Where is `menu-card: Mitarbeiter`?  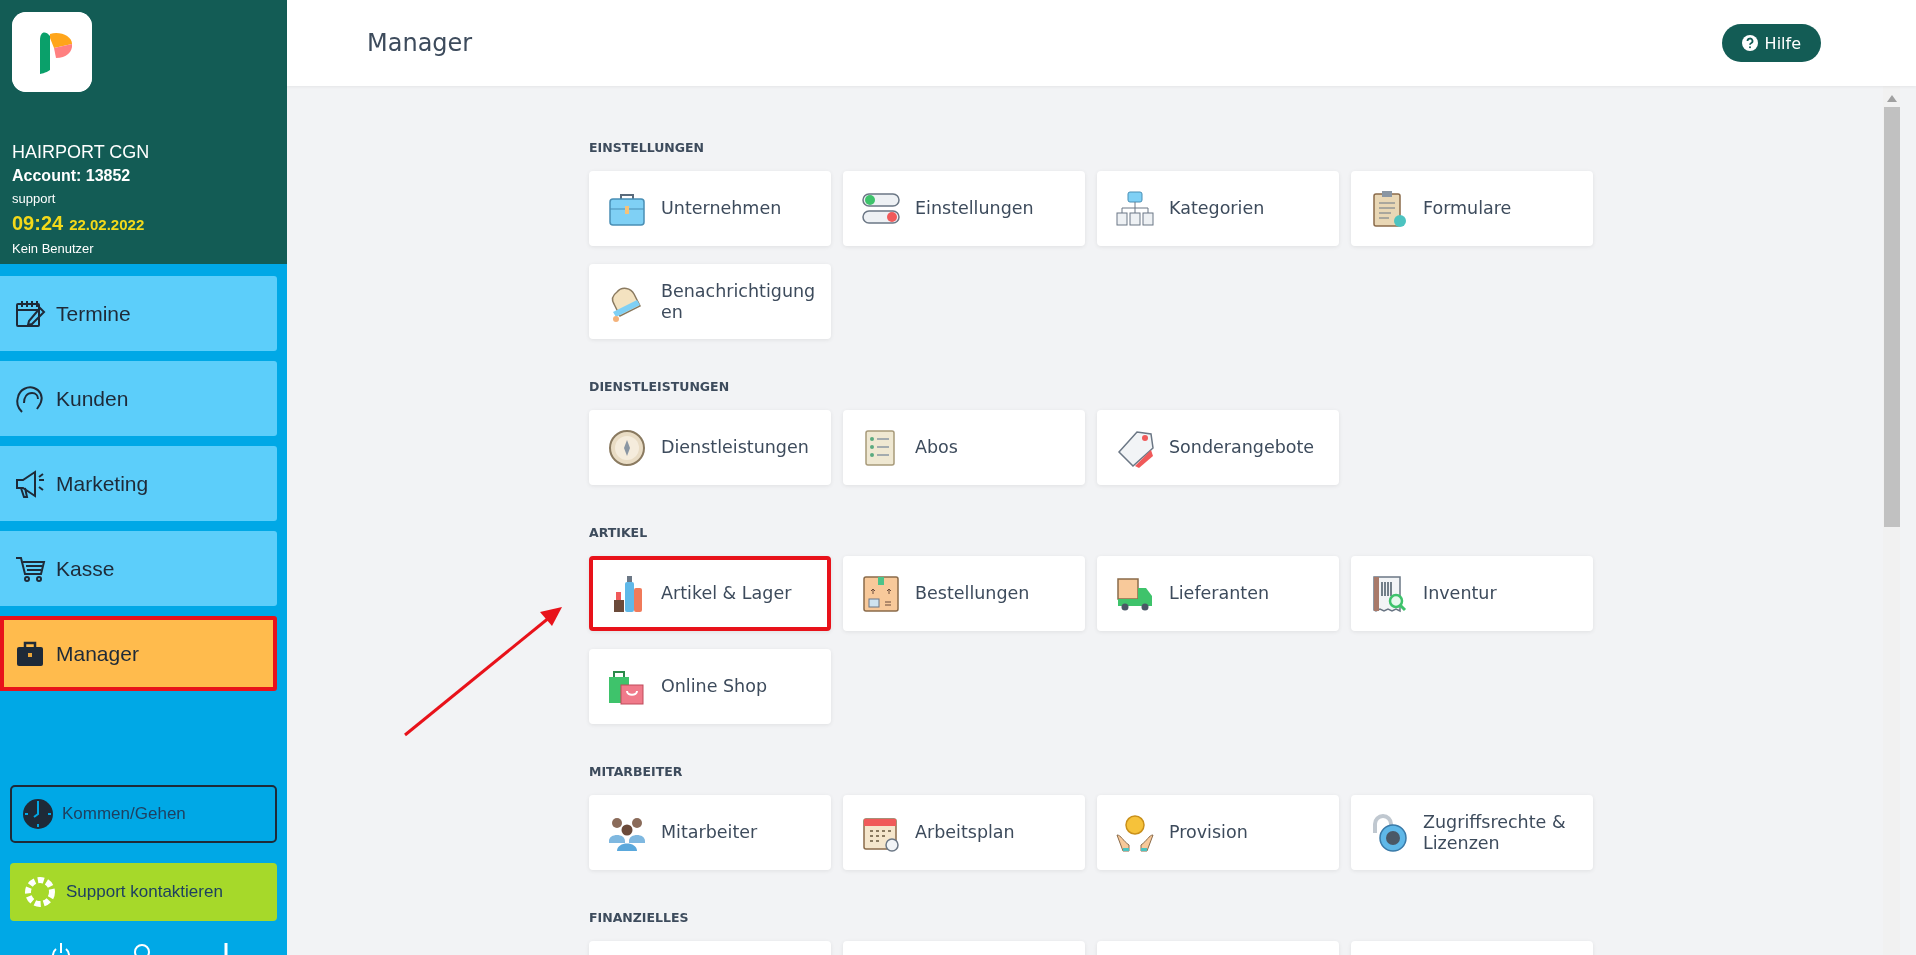 menu-card: Mitarbeiter is located at coordinates (710, 832).